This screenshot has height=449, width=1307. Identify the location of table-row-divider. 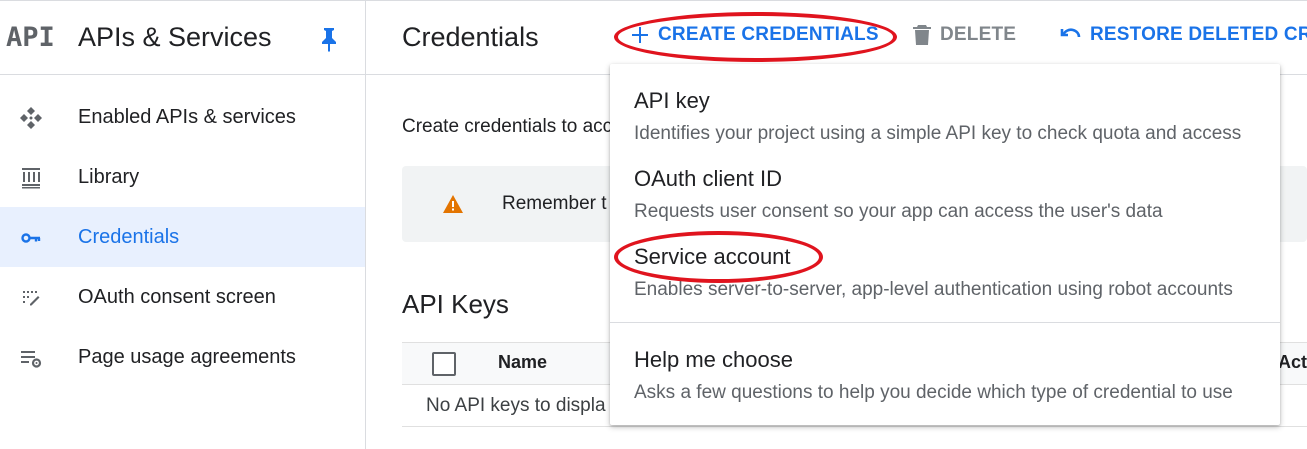
(854, 426).